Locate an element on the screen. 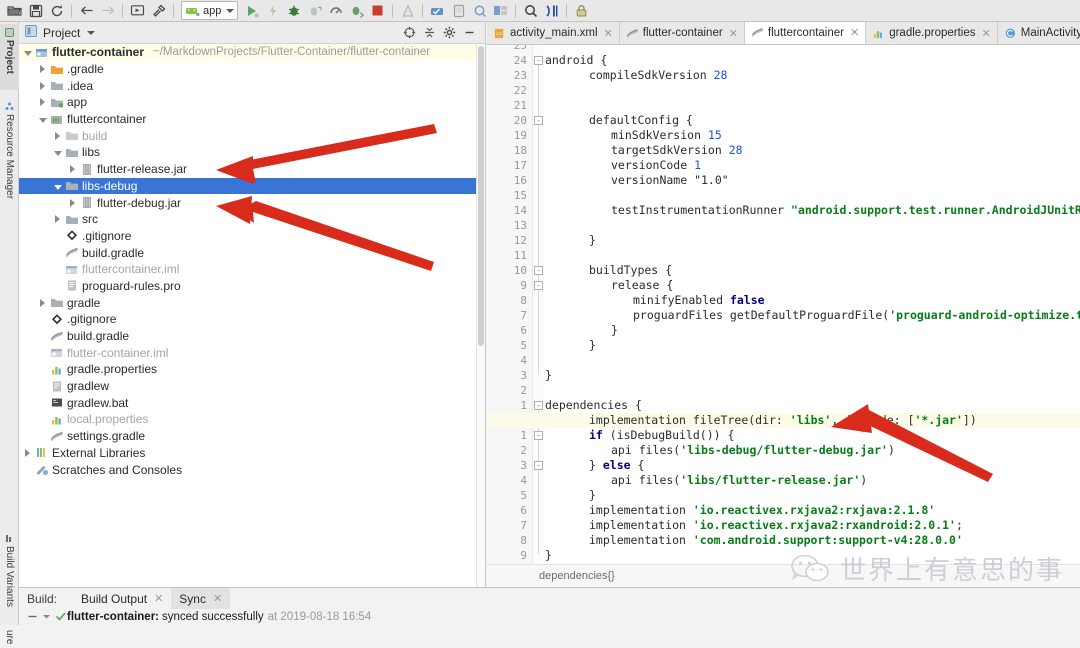  code-line: versionCode 1 is located at coordinates (656, 165).